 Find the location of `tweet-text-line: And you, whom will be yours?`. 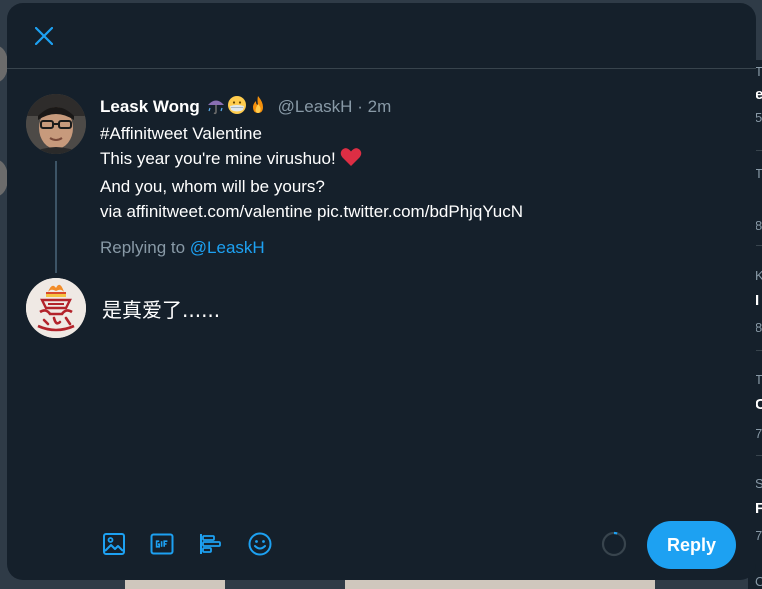

tweet-text-line: And you, whom will be yours? is located at coordinates (212, 186).